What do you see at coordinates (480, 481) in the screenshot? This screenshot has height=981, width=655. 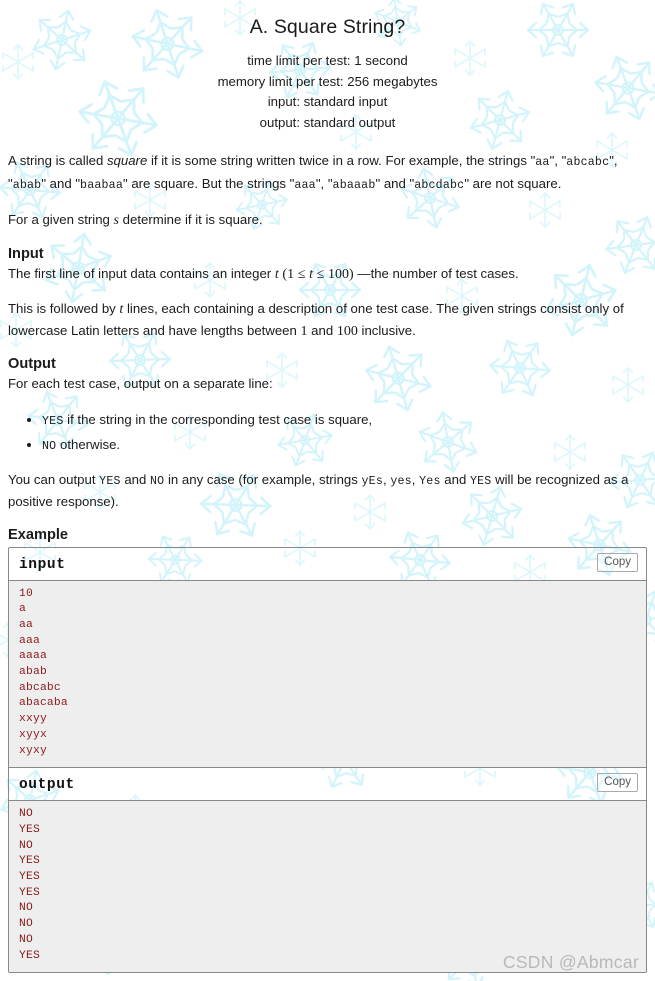 I see `code-case-variant: YES` at bounding box center [480, 481].